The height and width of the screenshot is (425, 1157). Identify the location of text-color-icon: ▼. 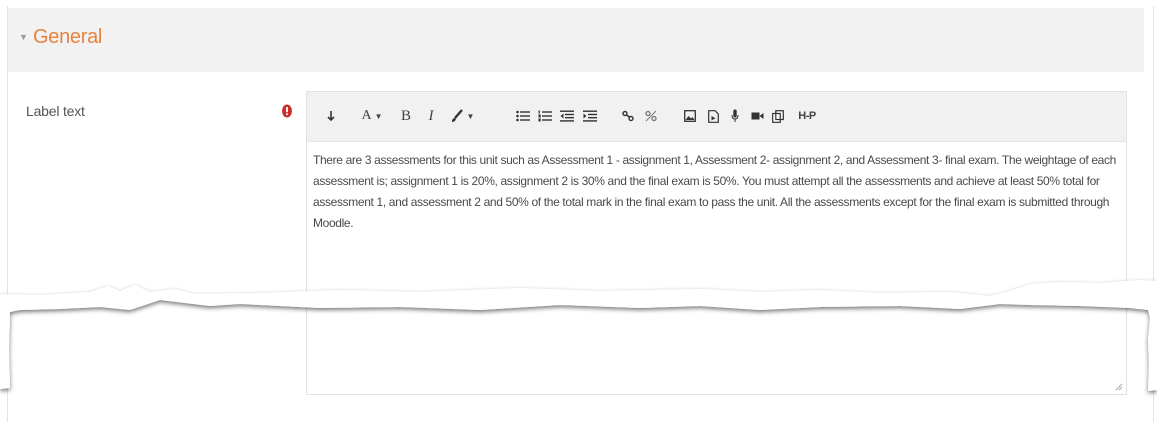
(462, 116).